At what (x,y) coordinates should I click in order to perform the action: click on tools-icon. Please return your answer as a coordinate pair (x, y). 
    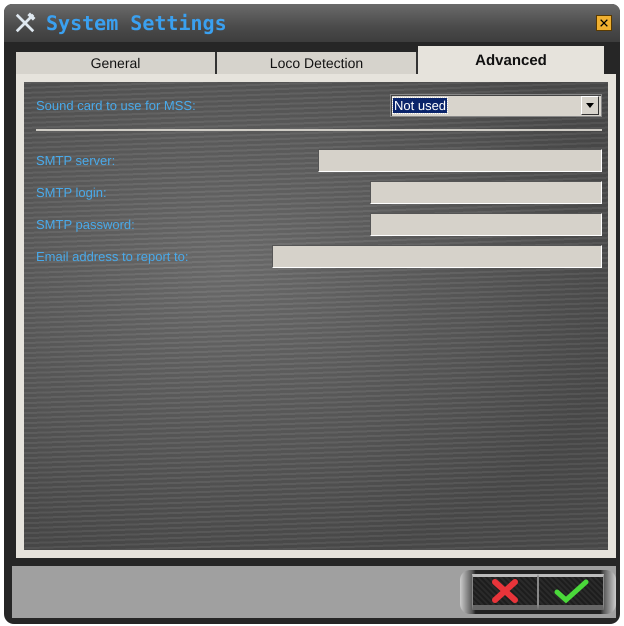
    Looking at the image, I should click on (25, 23).